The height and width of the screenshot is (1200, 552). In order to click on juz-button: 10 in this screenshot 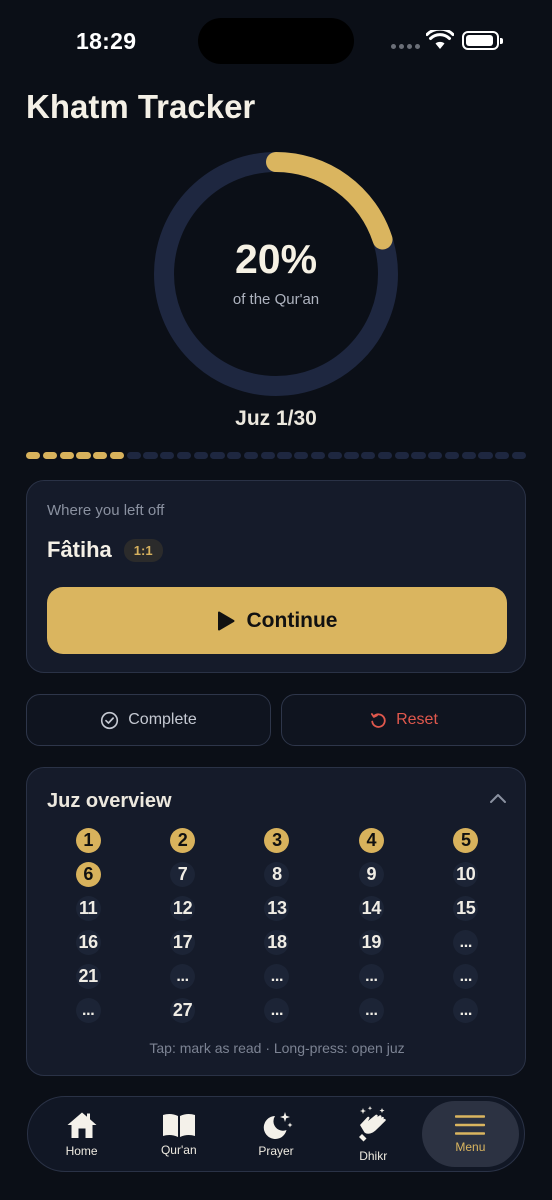, I will do `click(466, 874)`.